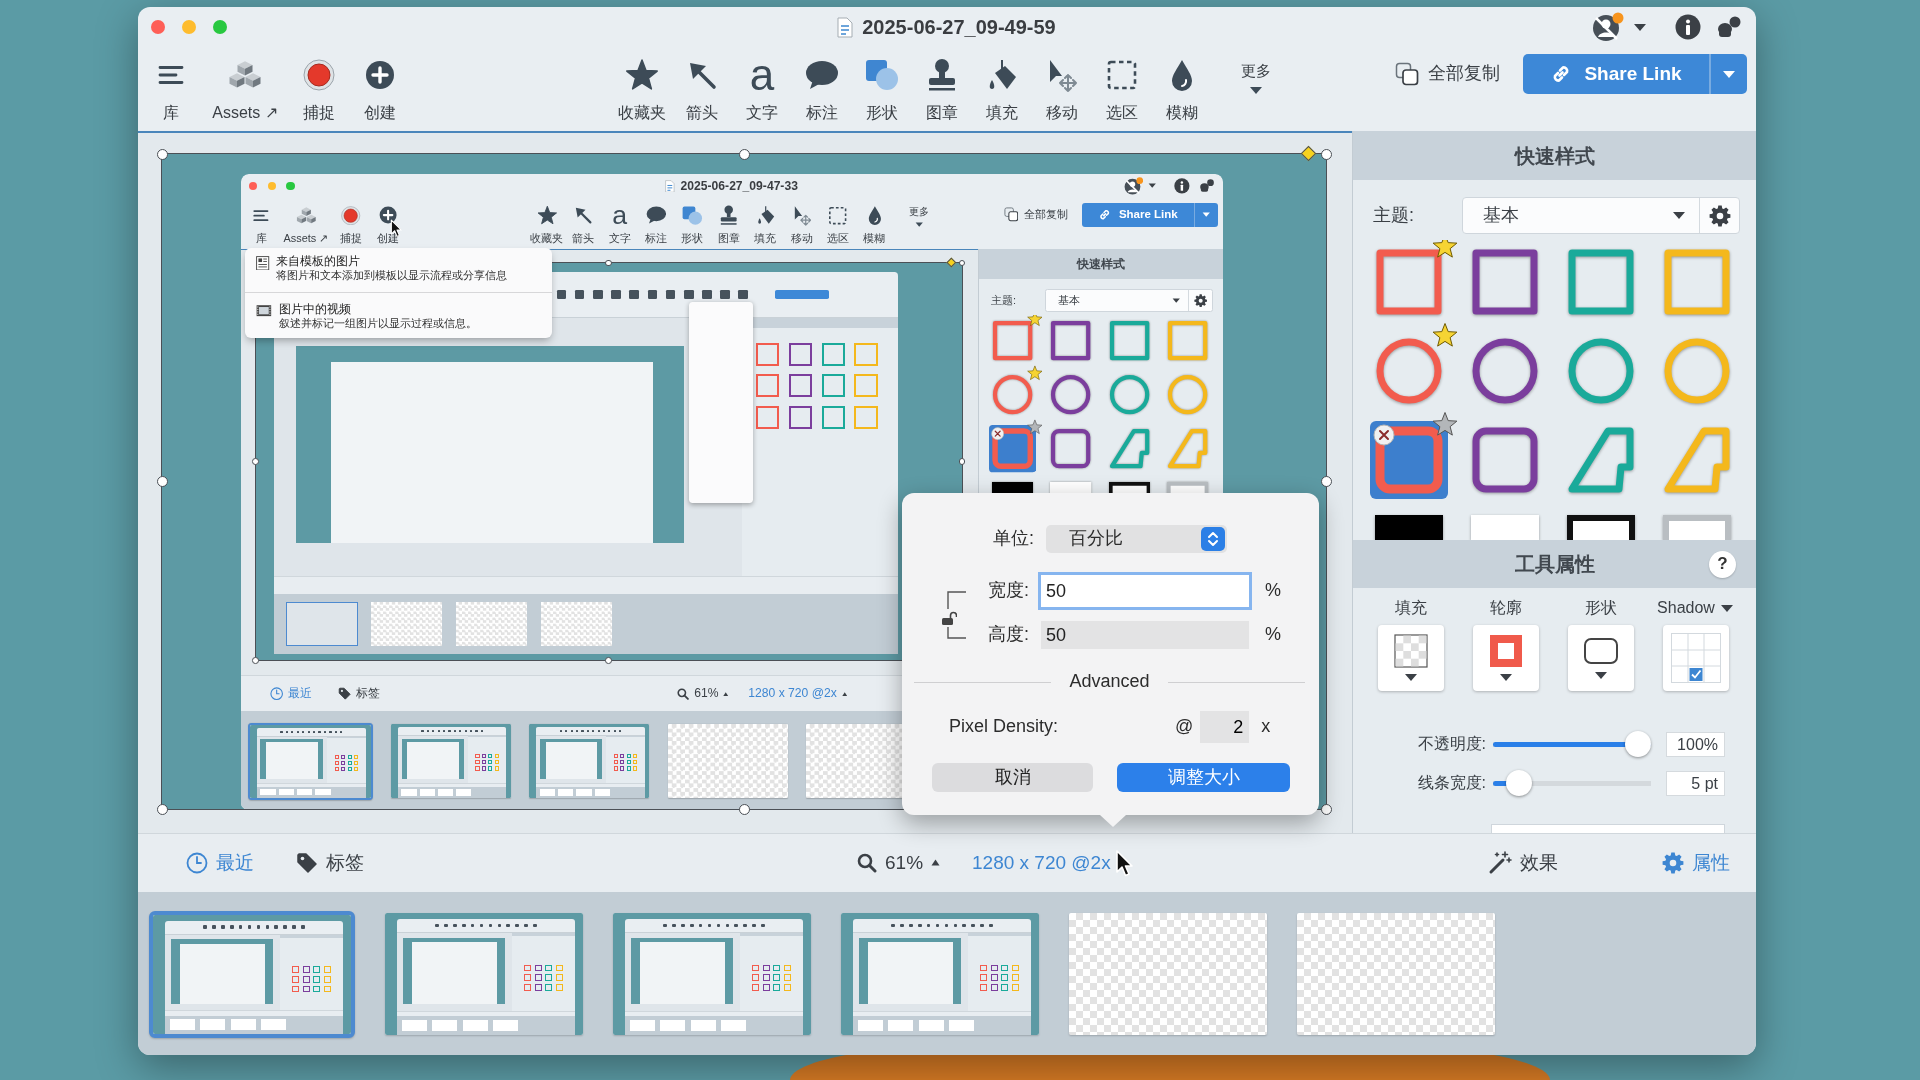  Describe the element at coordinates (1695, 783) in the screenshot. I see `value-field: 5 pt` at that location.